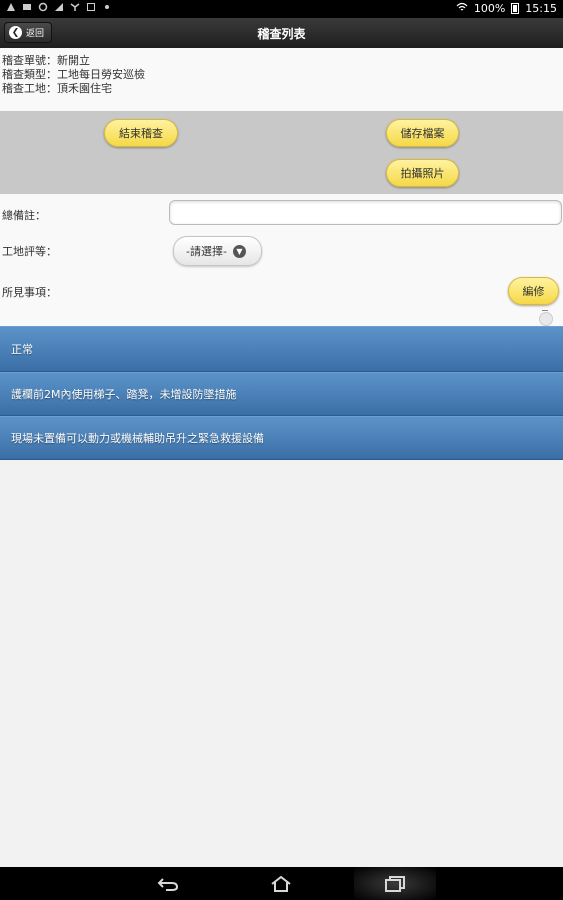  I want to click on list-item: 護欄前2M內使用梯子、踏凳，未增設防墜措施, so click(281, 394).